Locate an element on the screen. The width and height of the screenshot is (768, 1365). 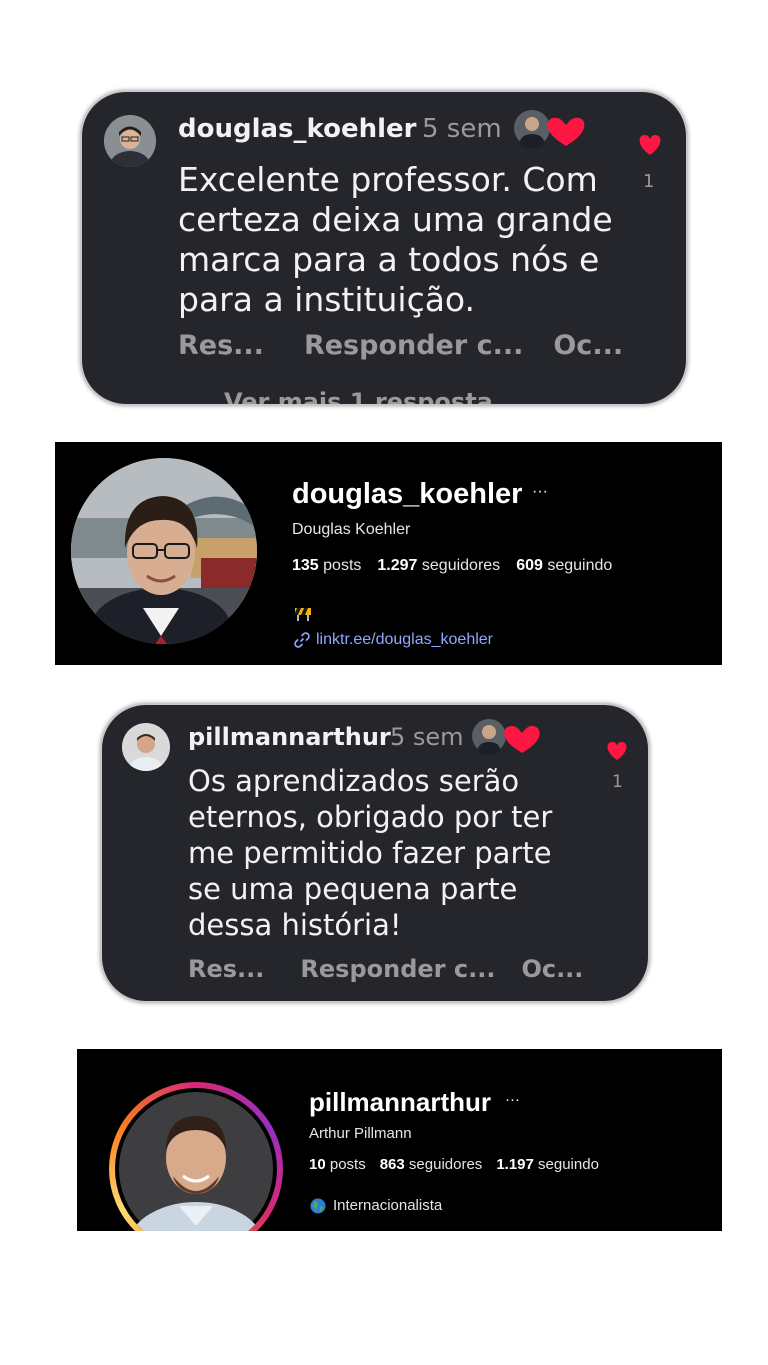
comment-line: Os aprendizados serão is located at coordinates (354, 781).